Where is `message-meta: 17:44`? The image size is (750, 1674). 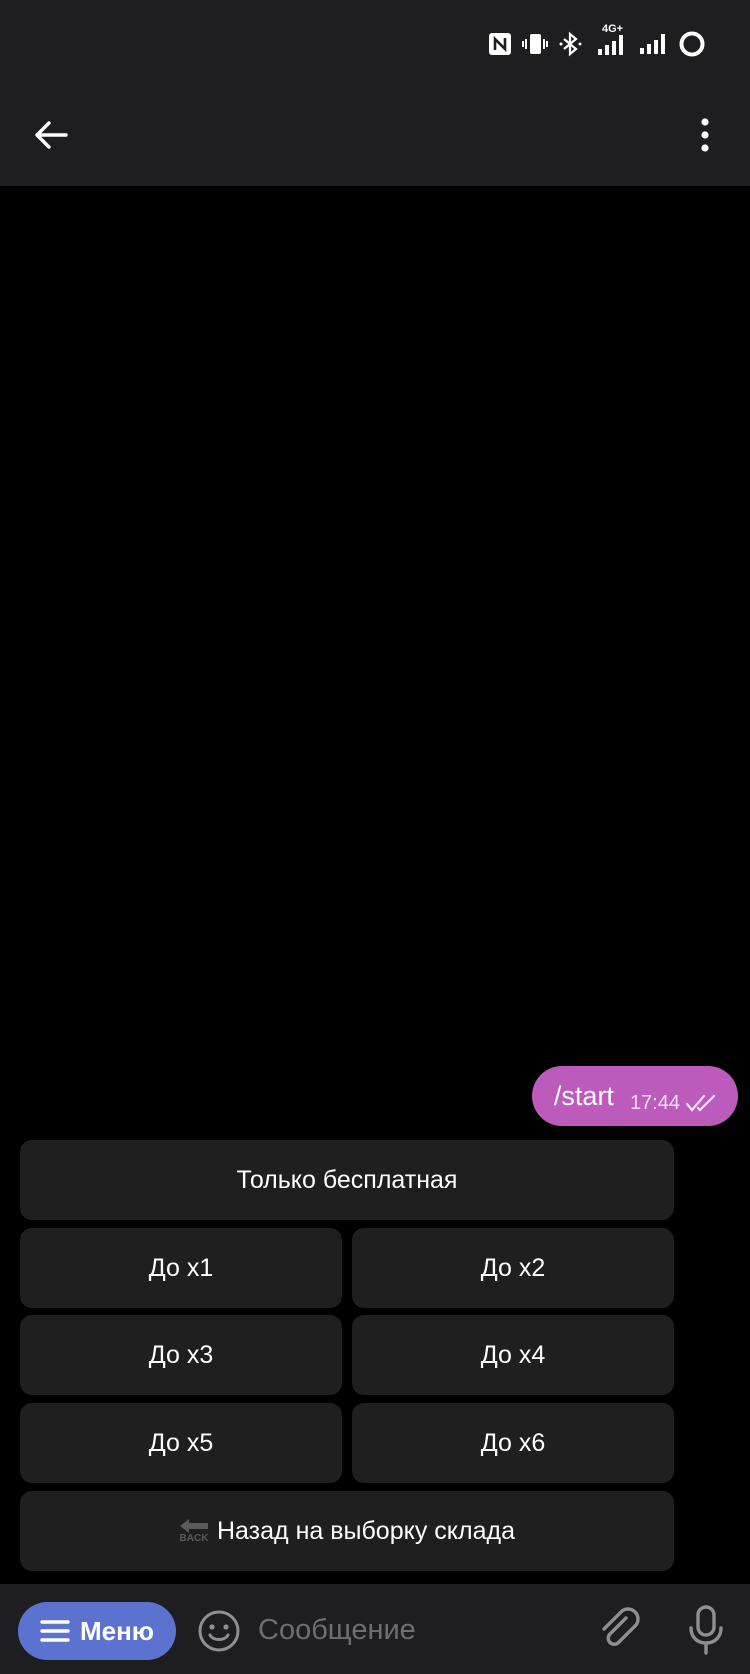
message-meta: 17:44 is located at coordinates (674, 1103).